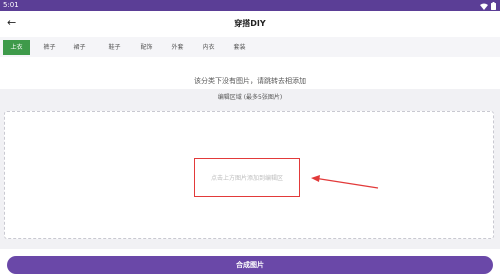  I want to click on status-icons, so click(488, 6).